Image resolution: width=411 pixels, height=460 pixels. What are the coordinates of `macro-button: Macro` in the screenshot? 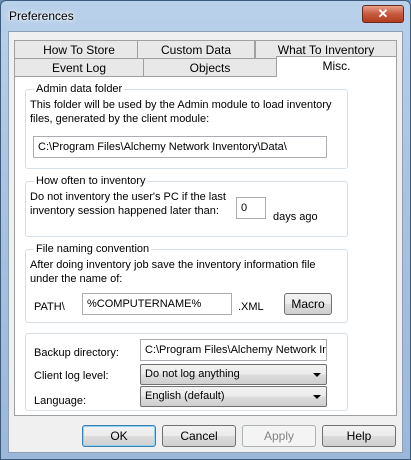 It's located at (308, 304).